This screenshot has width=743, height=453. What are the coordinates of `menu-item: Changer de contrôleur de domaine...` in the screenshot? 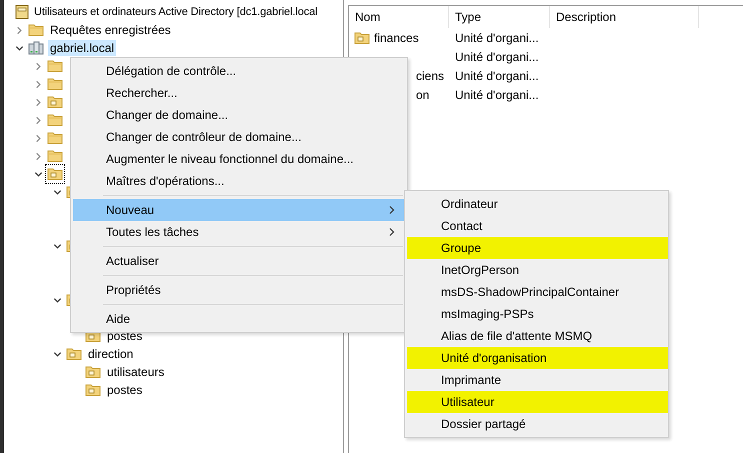 It's located at (239, 137).